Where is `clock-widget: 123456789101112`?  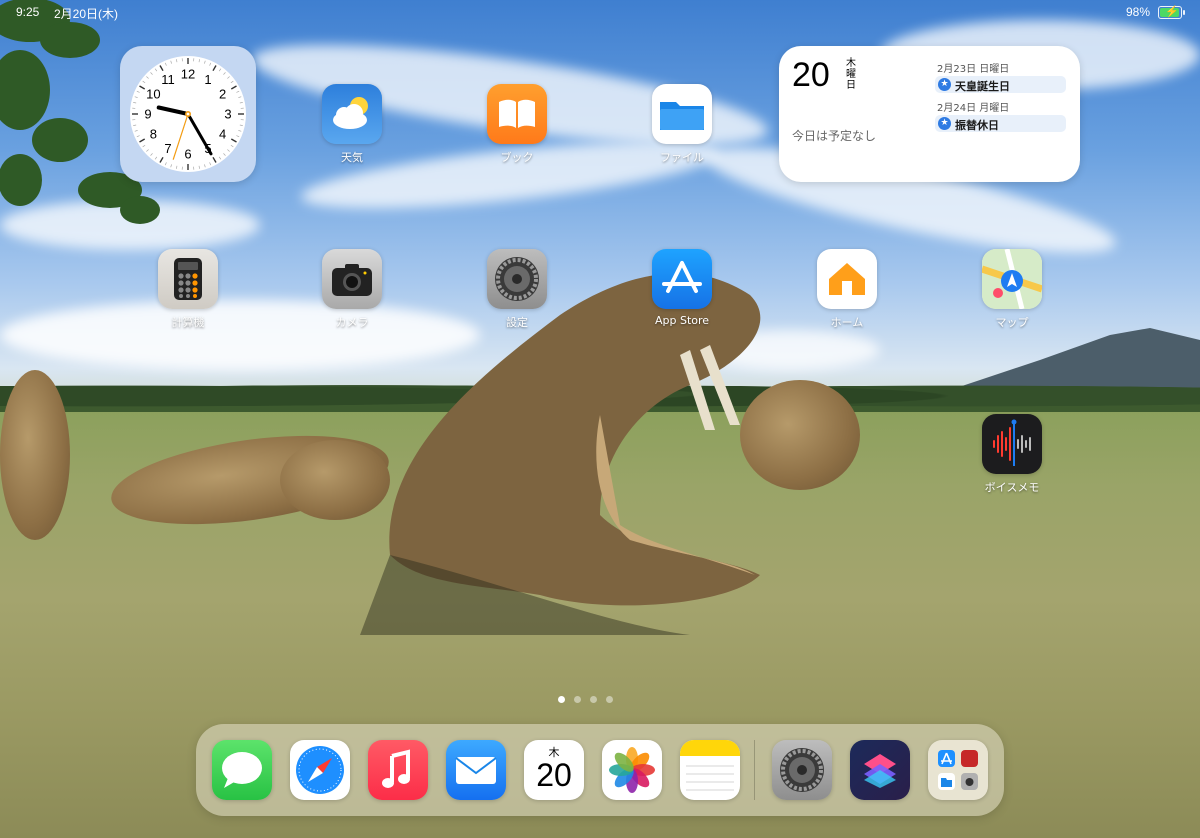
clock-widget: 123456789101112 is located at coordinates (188, 114).